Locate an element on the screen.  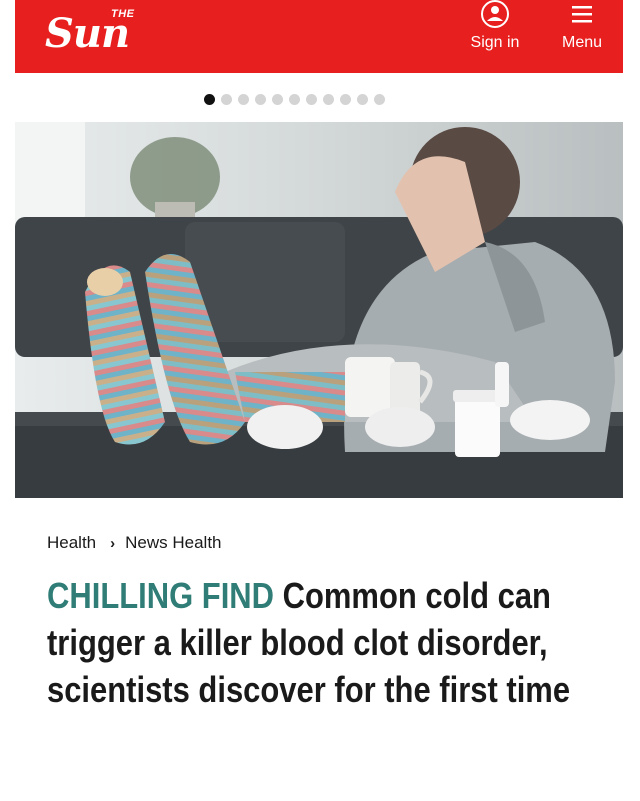
hamburger-icon is located at coordinates (582, 14).